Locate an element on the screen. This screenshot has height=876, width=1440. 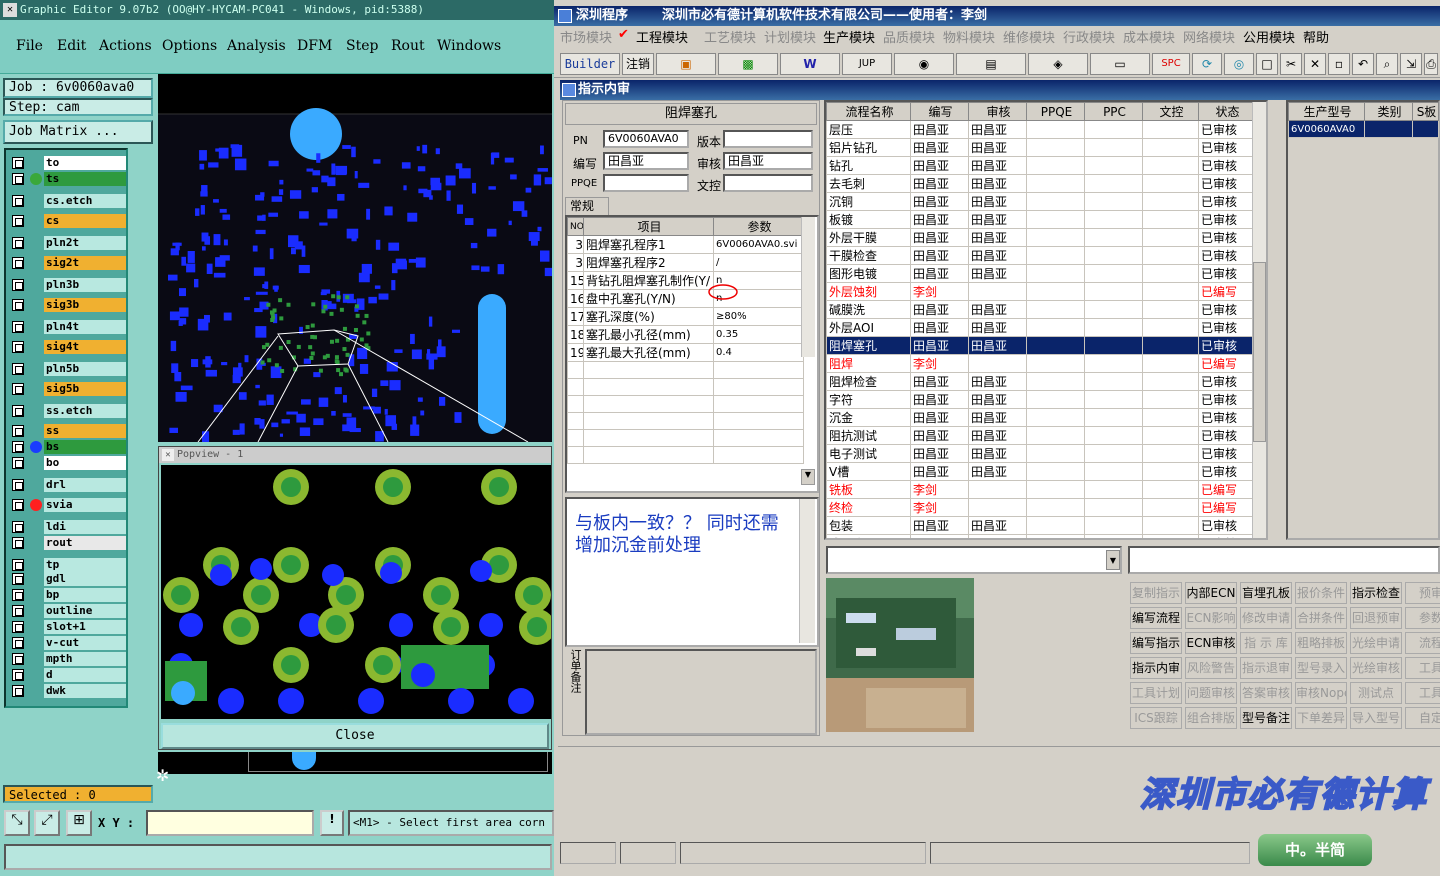
action-button: 编写流程 is located at coordinates (1156, 618).